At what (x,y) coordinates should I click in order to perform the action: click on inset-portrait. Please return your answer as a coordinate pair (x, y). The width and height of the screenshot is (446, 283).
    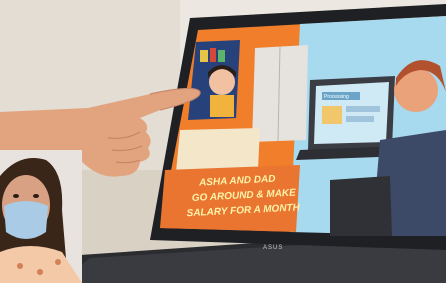
    Looking at the image, I should click on (41, 216).